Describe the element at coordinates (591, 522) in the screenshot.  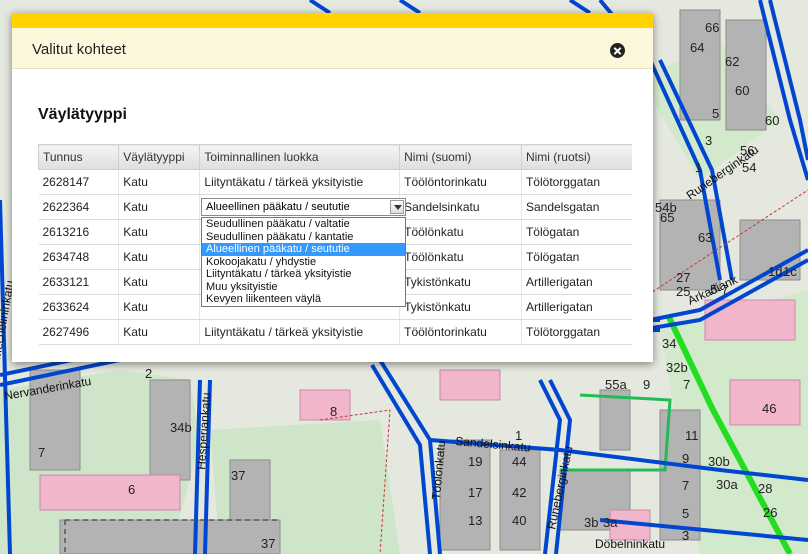
I see `map-number: 3b` at that location.